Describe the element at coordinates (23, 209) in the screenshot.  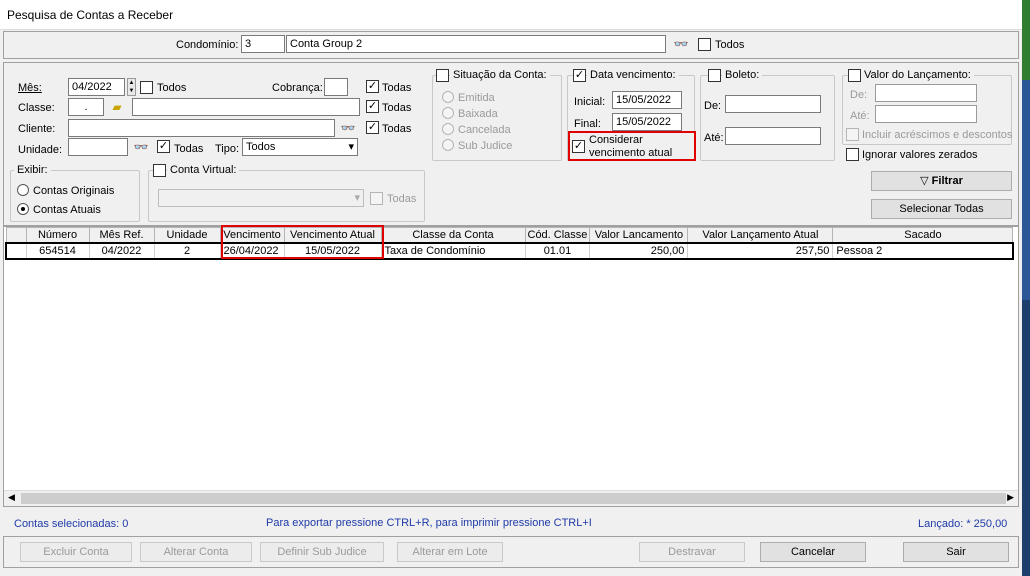
I see `contas-atuais-radio` at that location.